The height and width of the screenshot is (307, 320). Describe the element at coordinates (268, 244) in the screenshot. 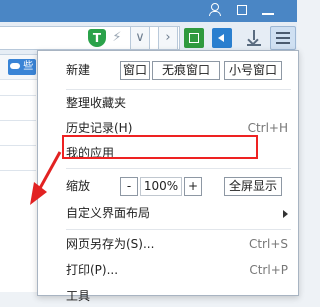

I see `save-as-shortcut: Ctrl+S` at that location.